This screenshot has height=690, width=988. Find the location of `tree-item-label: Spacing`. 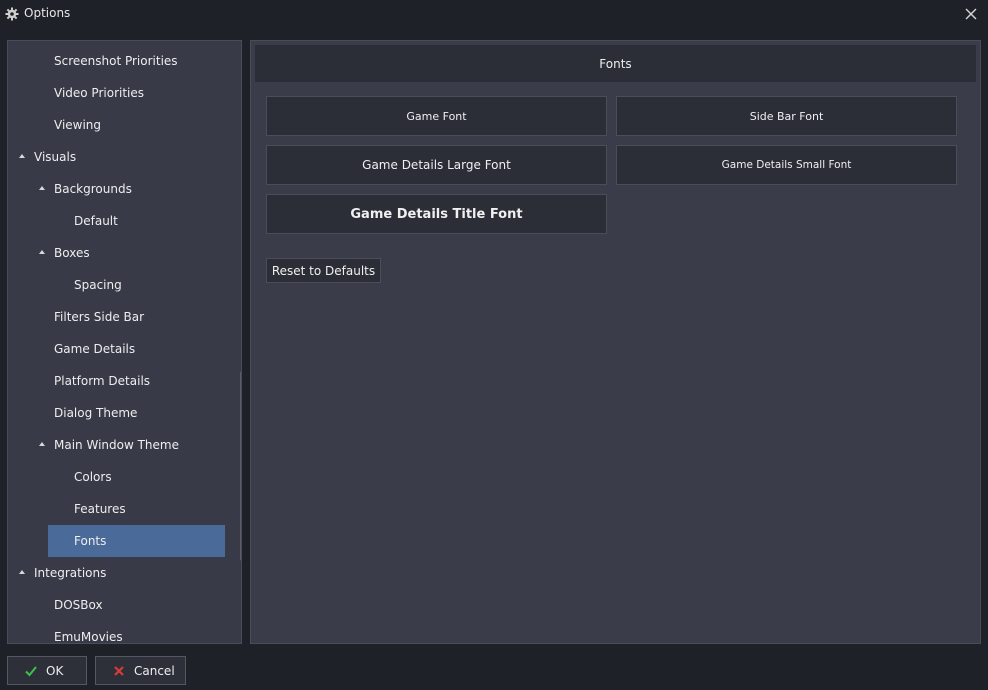

tree-item-label: Spacing is located at coordinates (98, 285).